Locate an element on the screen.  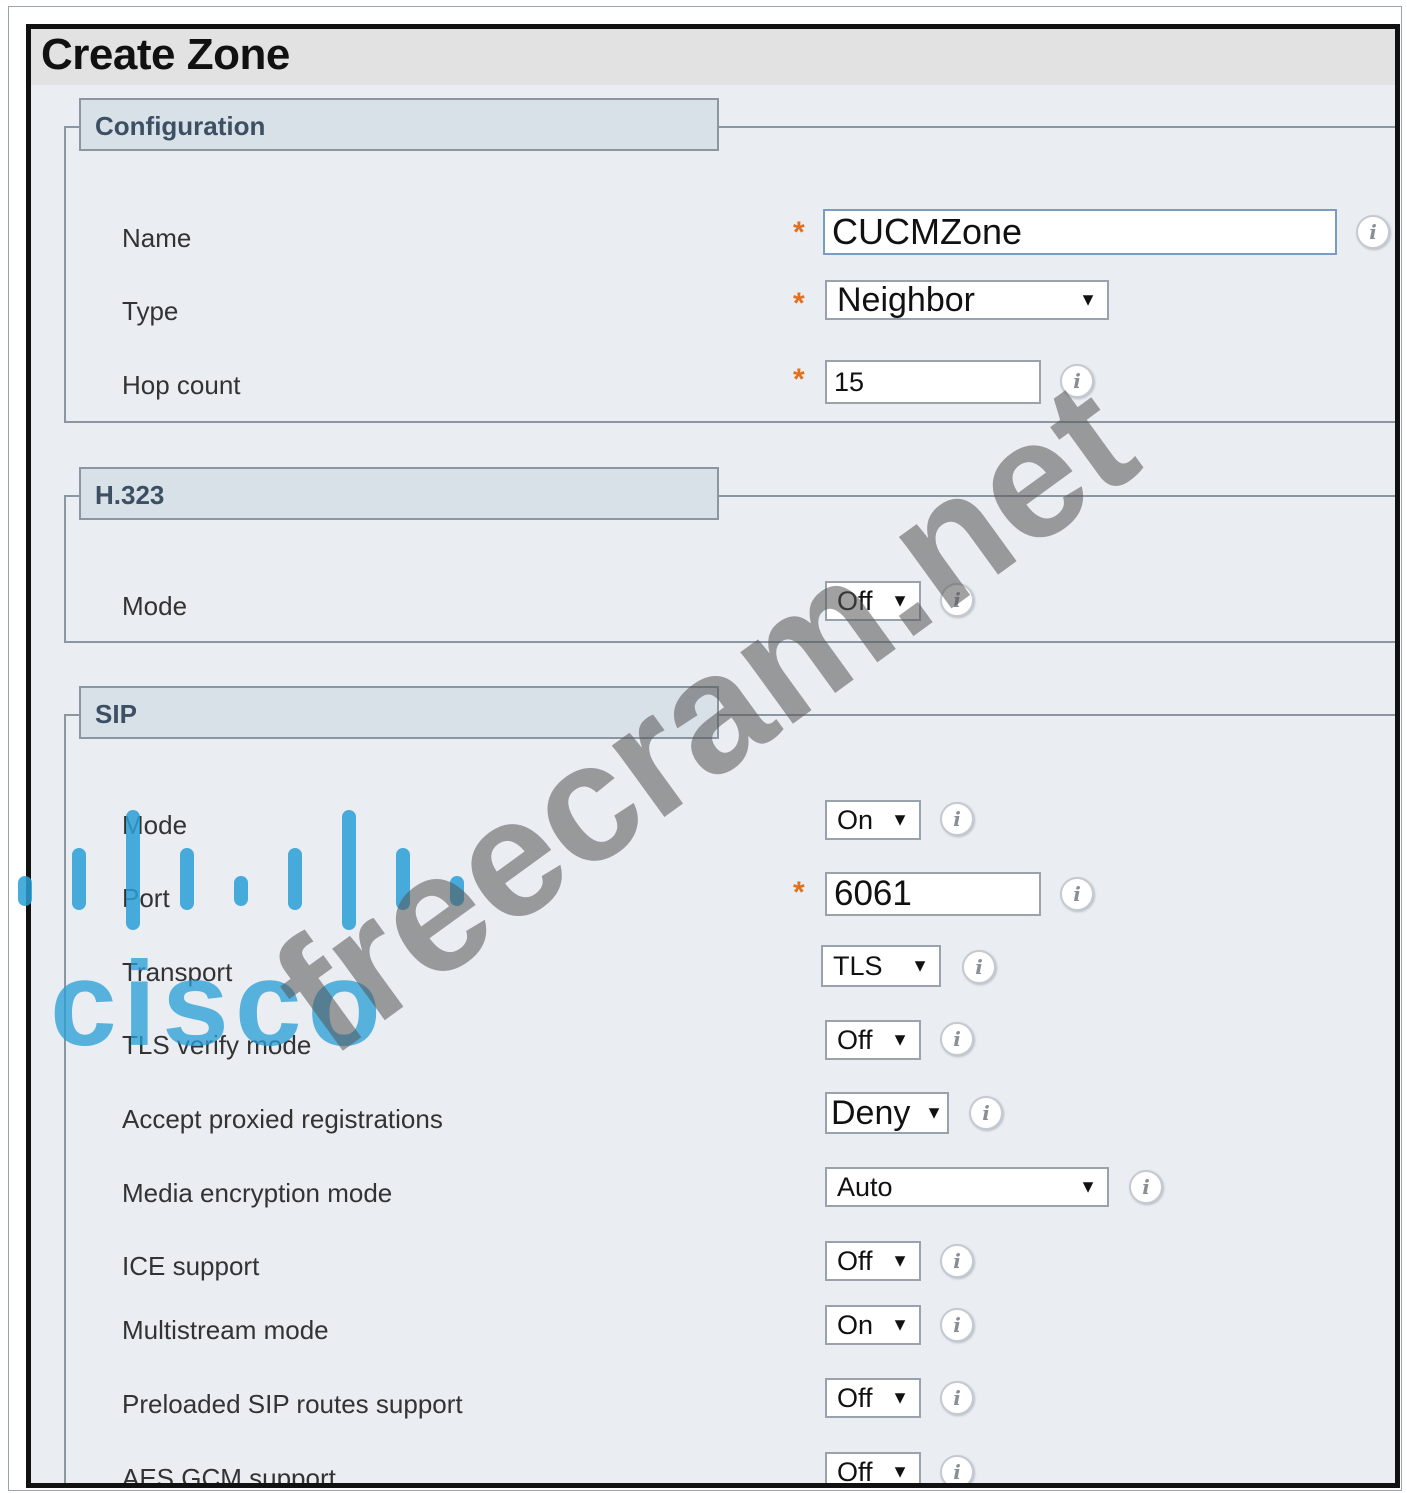
type-select: Neighbor ▼ is located at coordinates (967, 300).